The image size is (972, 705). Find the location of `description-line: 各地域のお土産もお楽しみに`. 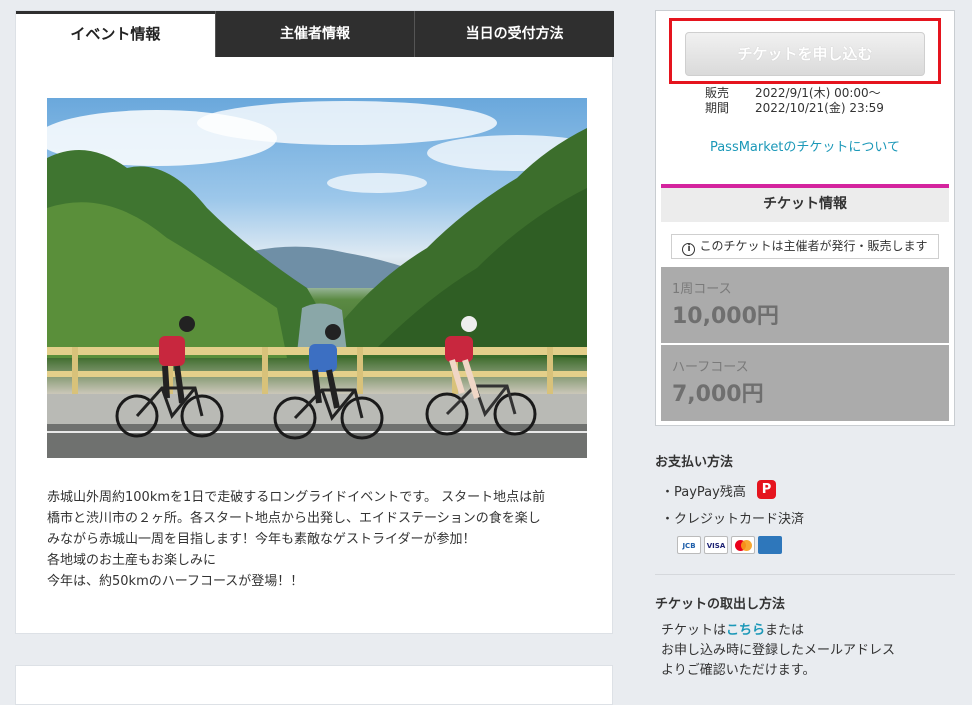

description-line: 各地域のお土産もお楽しみに is located at coordinates (132, 560).